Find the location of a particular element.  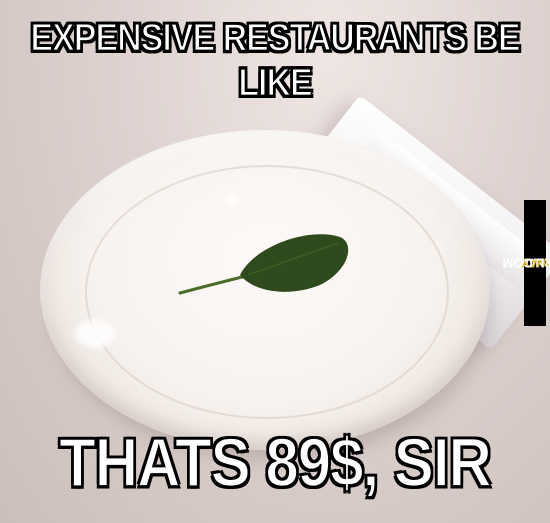

watermark-part-3: GIRL.COM is located at coordinates (526, 263).